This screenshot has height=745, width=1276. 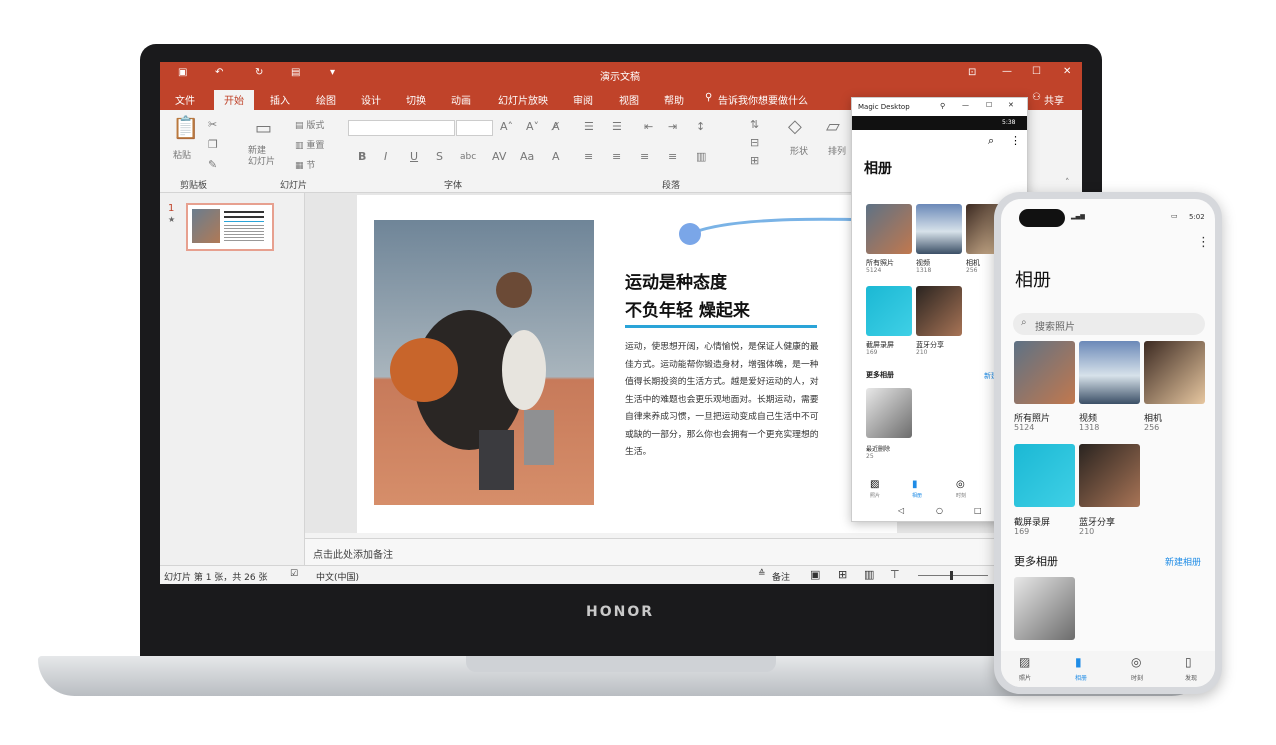 What do you see at coordinates (337, 576) in the screenshot?
I see `language-status: 中文(中国)` at bounding box center [337, 576].